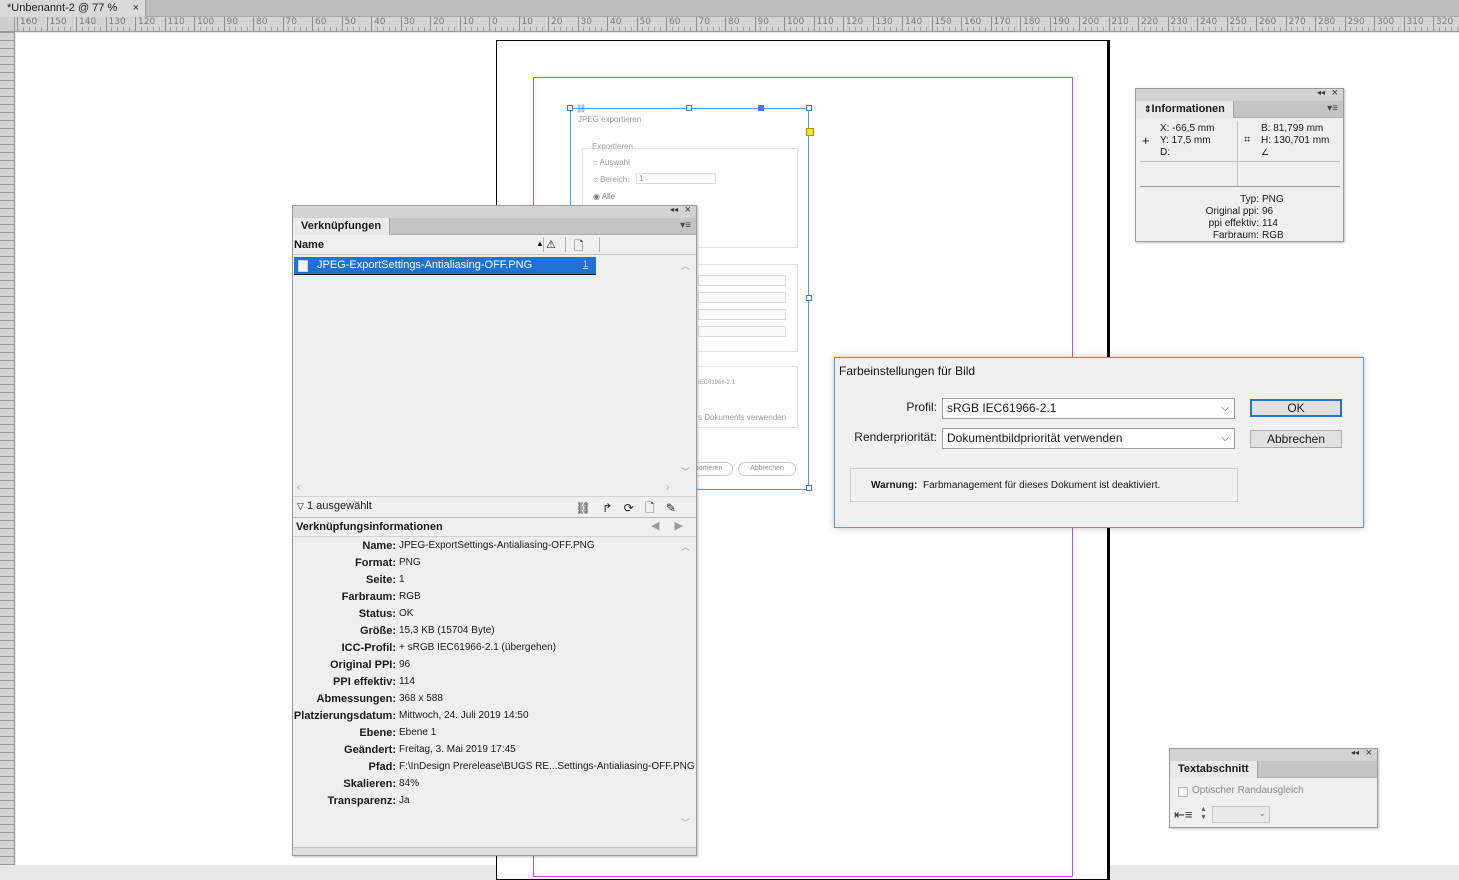 This screenshot has height=880, width=1459. Describe the element at coordinates (670, 525) in the screenshot. I see `prev-next-icons: ◀ ▶` at that location.